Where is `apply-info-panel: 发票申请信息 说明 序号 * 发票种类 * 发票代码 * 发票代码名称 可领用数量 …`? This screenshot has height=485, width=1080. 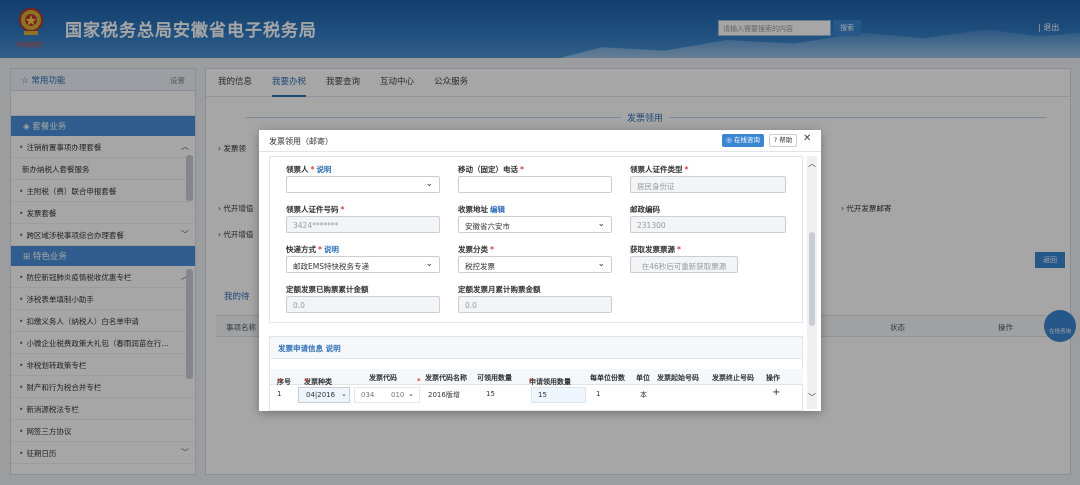 apply-info-panel: 发票申请信息 说明 序号 * 发票种类 * 发票代码 * 发票代码名称 可领用数量 … is located at coordinates (536, 373).